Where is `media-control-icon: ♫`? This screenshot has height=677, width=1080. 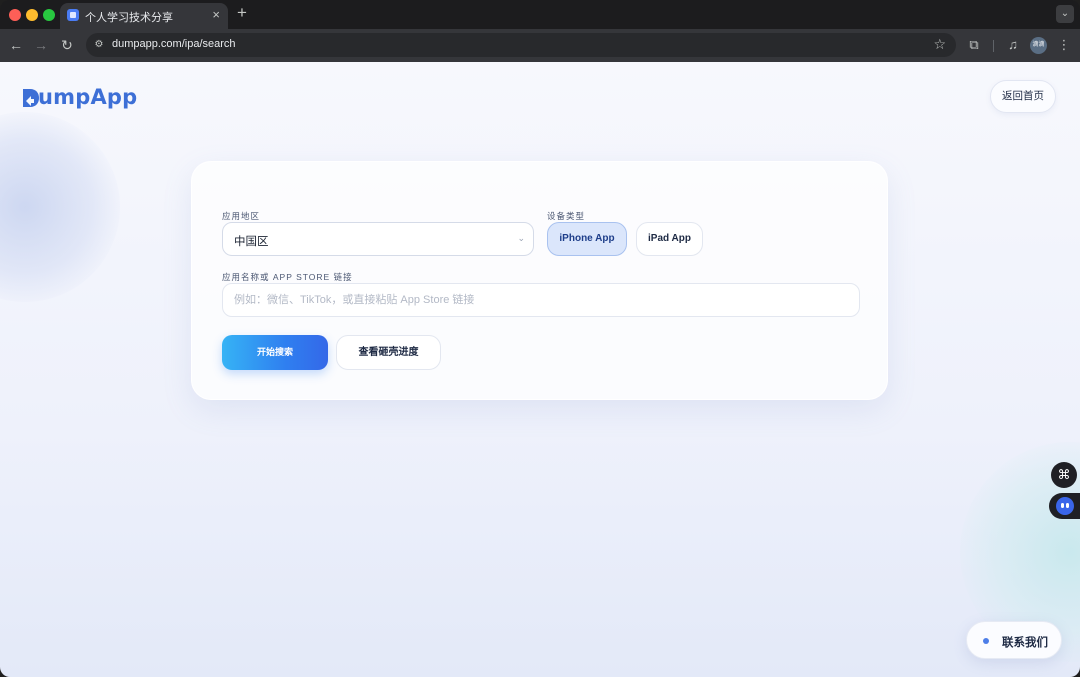
media-control-icon: ♫ is located at coordinates (1013, 45).